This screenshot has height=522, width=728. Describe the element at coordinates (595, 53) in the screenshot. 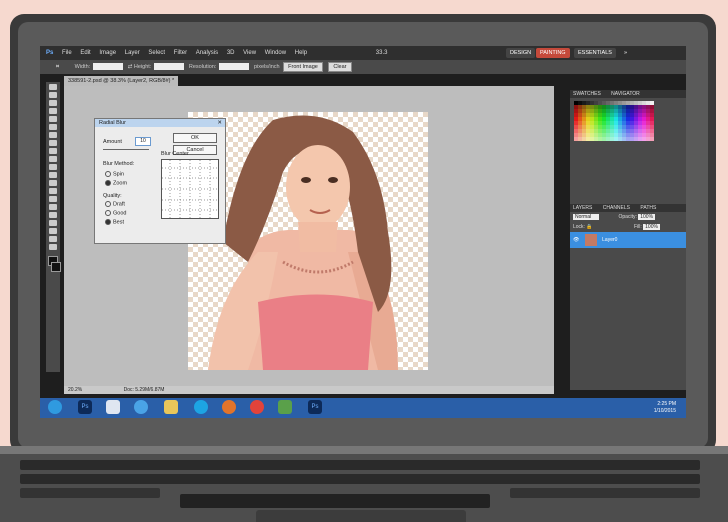

I see `workspace-essentials: ESSENTIALS` at that location.